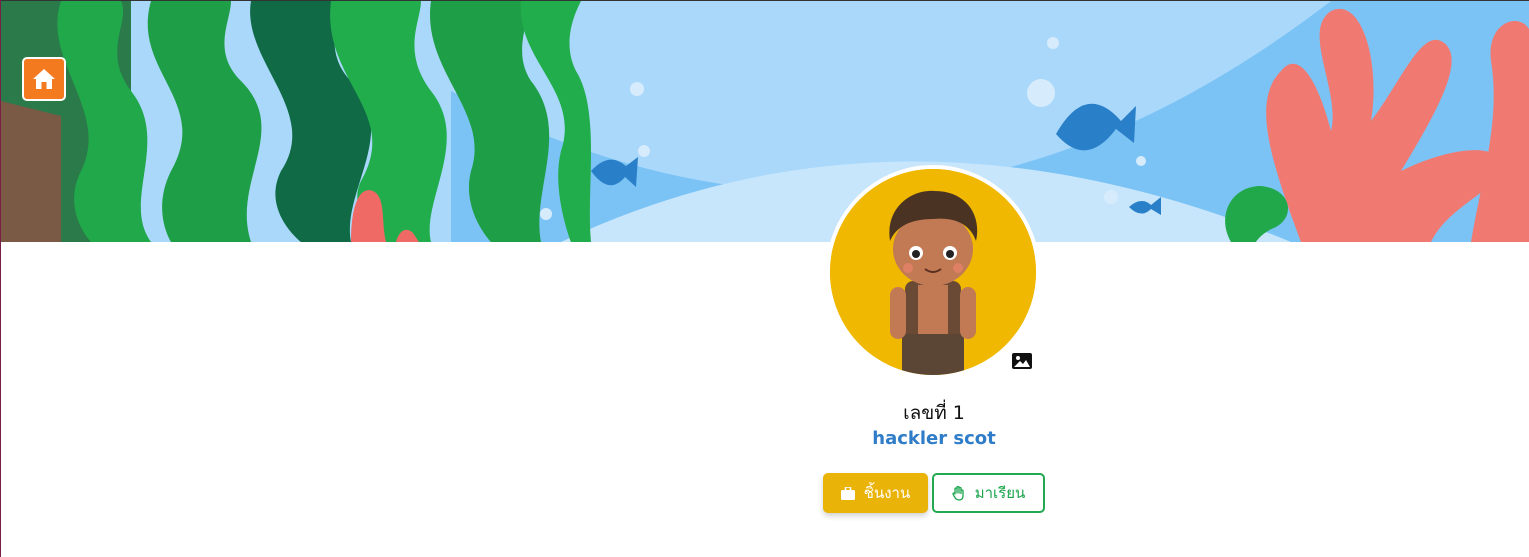 This screenshot has width=1529, height=557. What do you see at coordinates (847, 493) in the screenshot?
I see `briefcase-icon` at bounding box center [847, 493].